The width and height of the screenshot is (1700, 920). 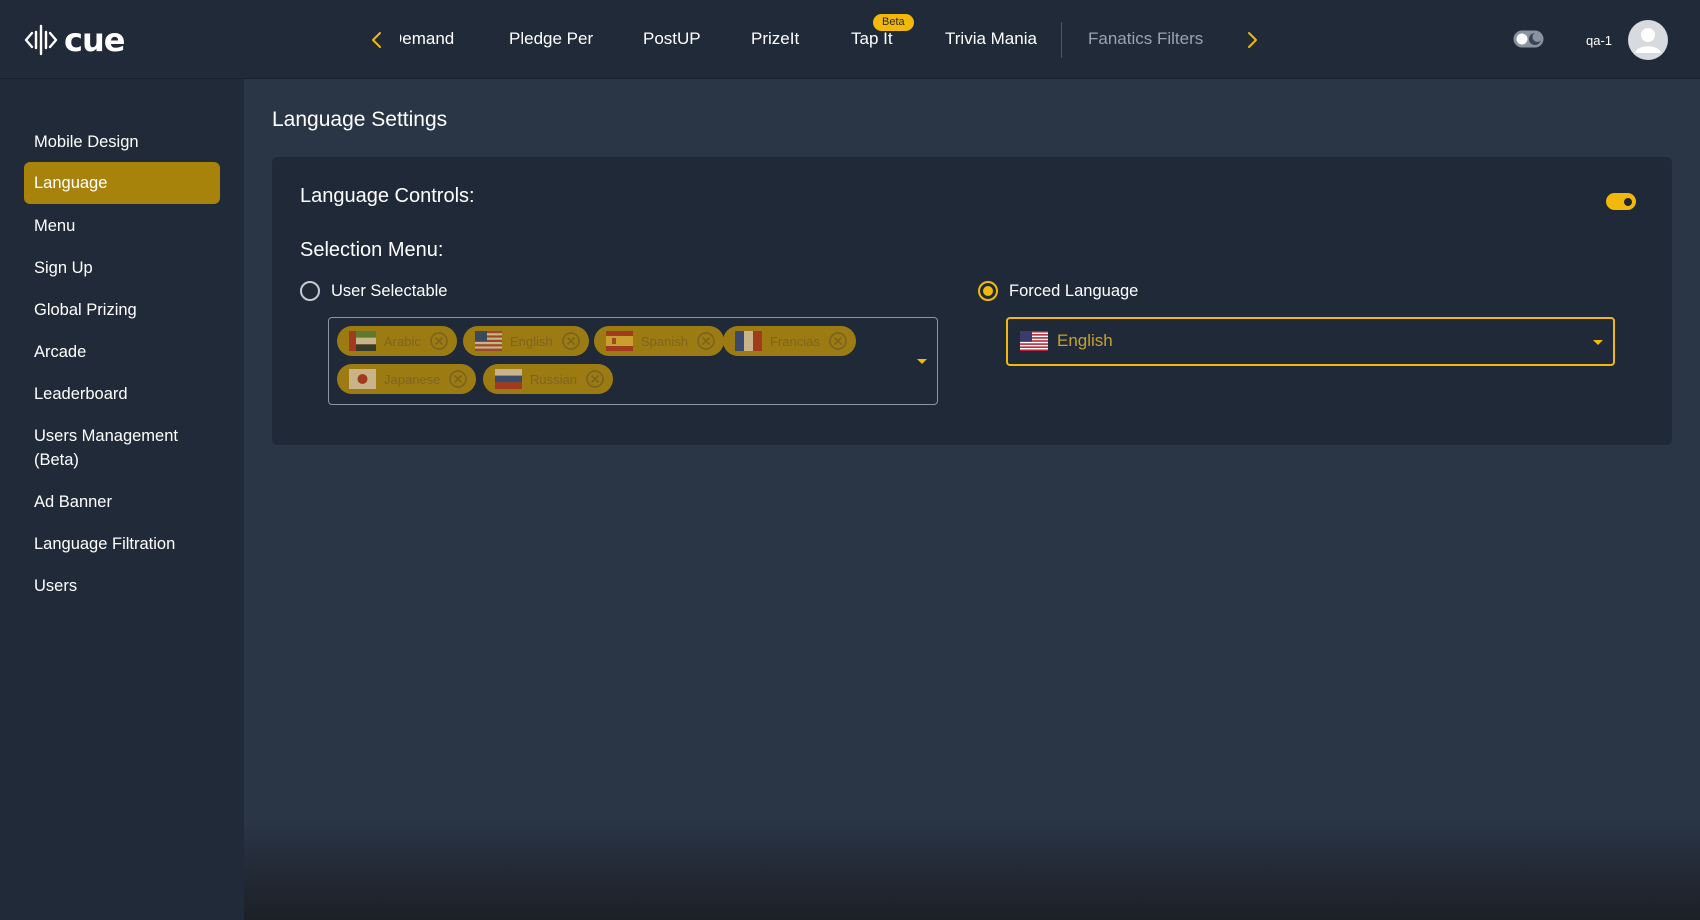 I want to click on sidebar-item-users-management: Users Management (Beta), so click(x=122, y=448).